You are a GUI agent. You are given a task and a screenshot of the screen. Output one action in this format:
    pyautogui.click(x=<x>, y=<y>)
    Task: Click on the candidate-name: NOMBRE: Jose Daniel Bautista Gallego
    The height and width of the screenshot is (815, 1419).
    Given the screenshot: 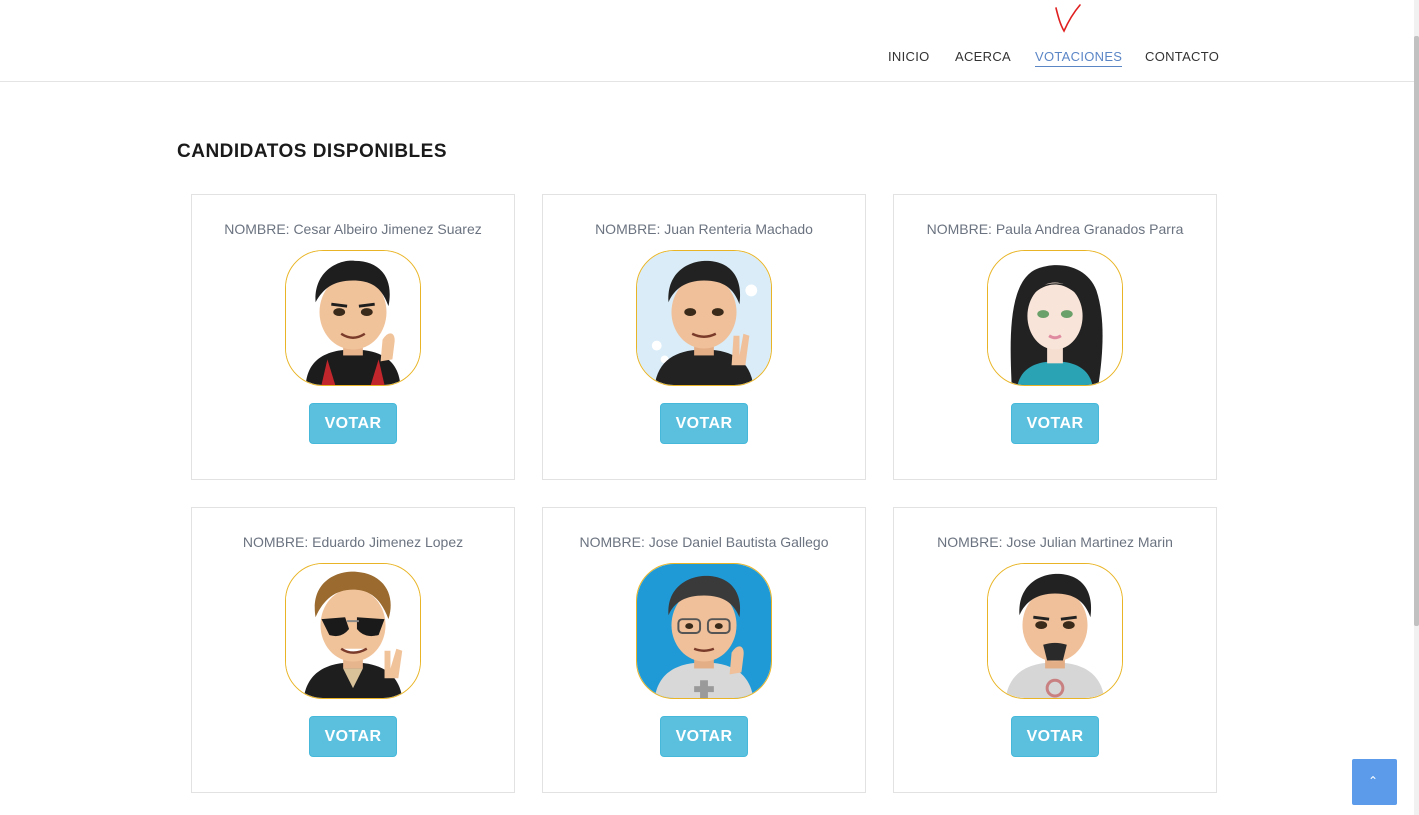 What is the action you would take?
    pyautogui.click(x=704, y=542)
    